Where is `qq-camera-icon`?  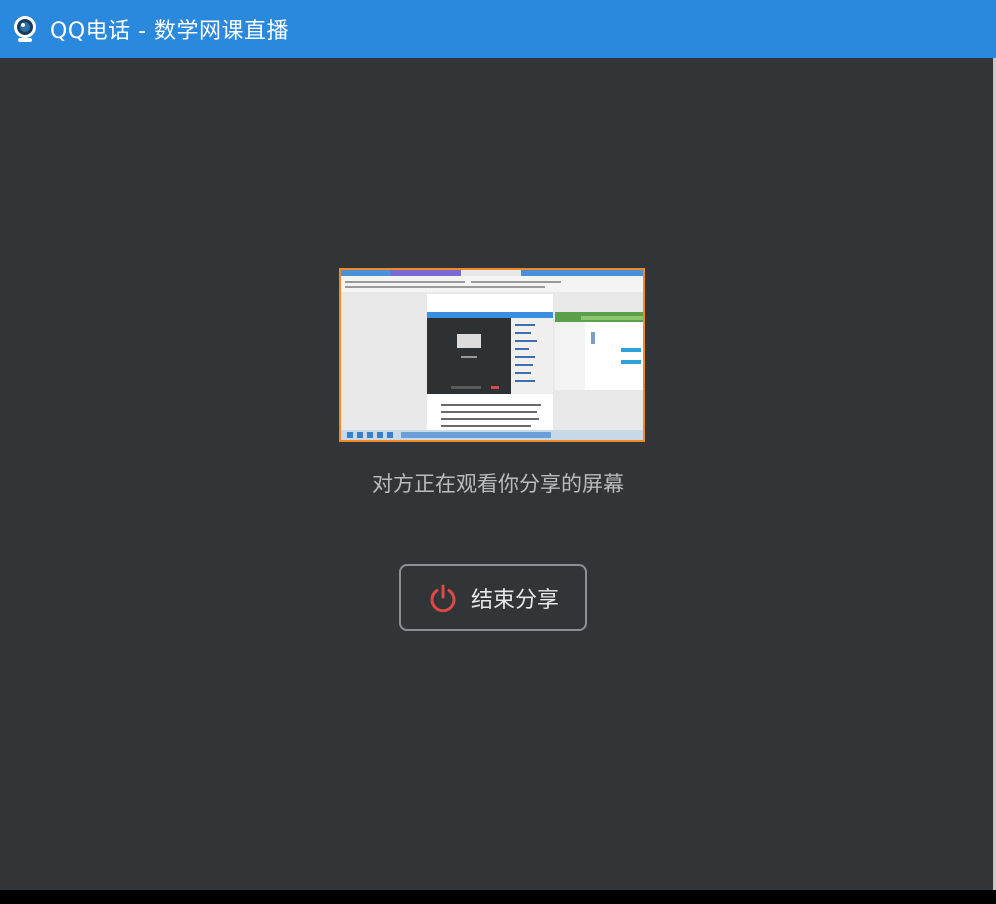
qq-camera-icon is located at coordinates (25, 29).